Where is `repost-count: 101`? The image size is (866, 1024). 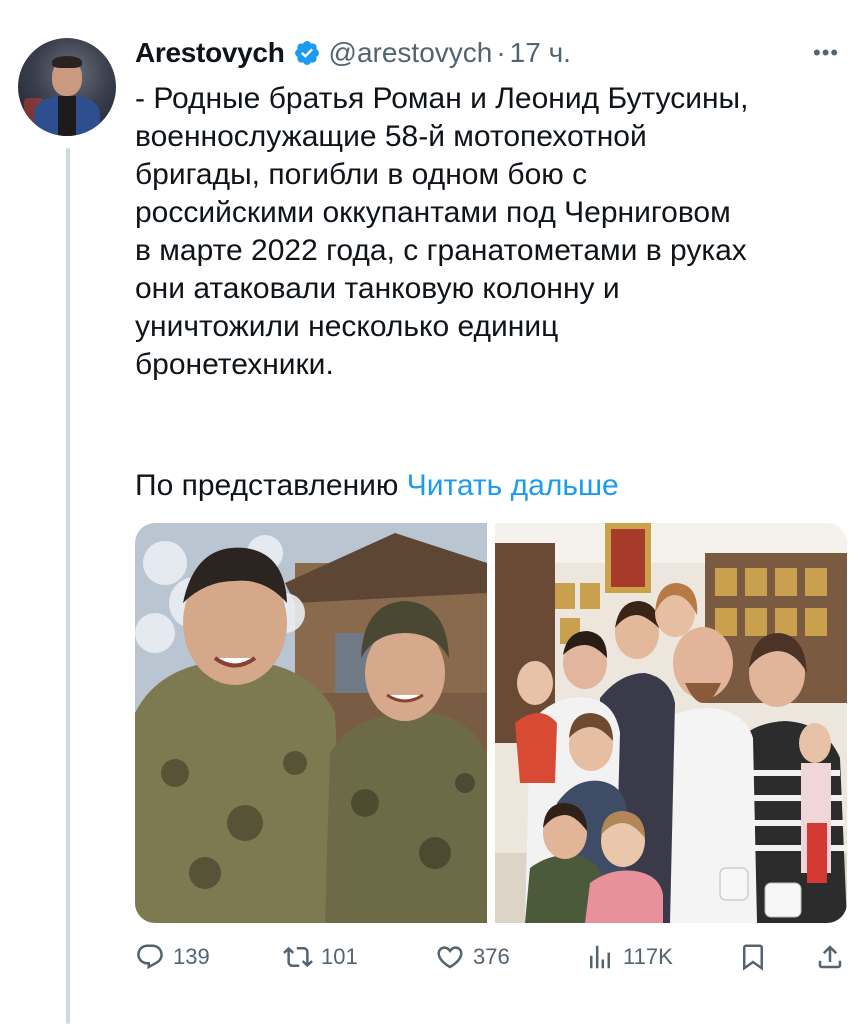 repost-count: 101 is located at coordinates (339, 956).